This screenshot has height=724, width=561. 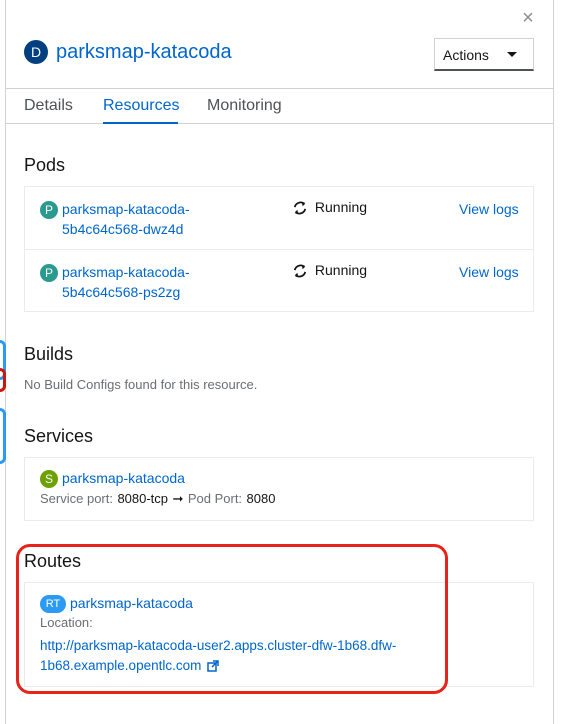 I want to click on actions-label: Actions, so click(x=466, y=55).